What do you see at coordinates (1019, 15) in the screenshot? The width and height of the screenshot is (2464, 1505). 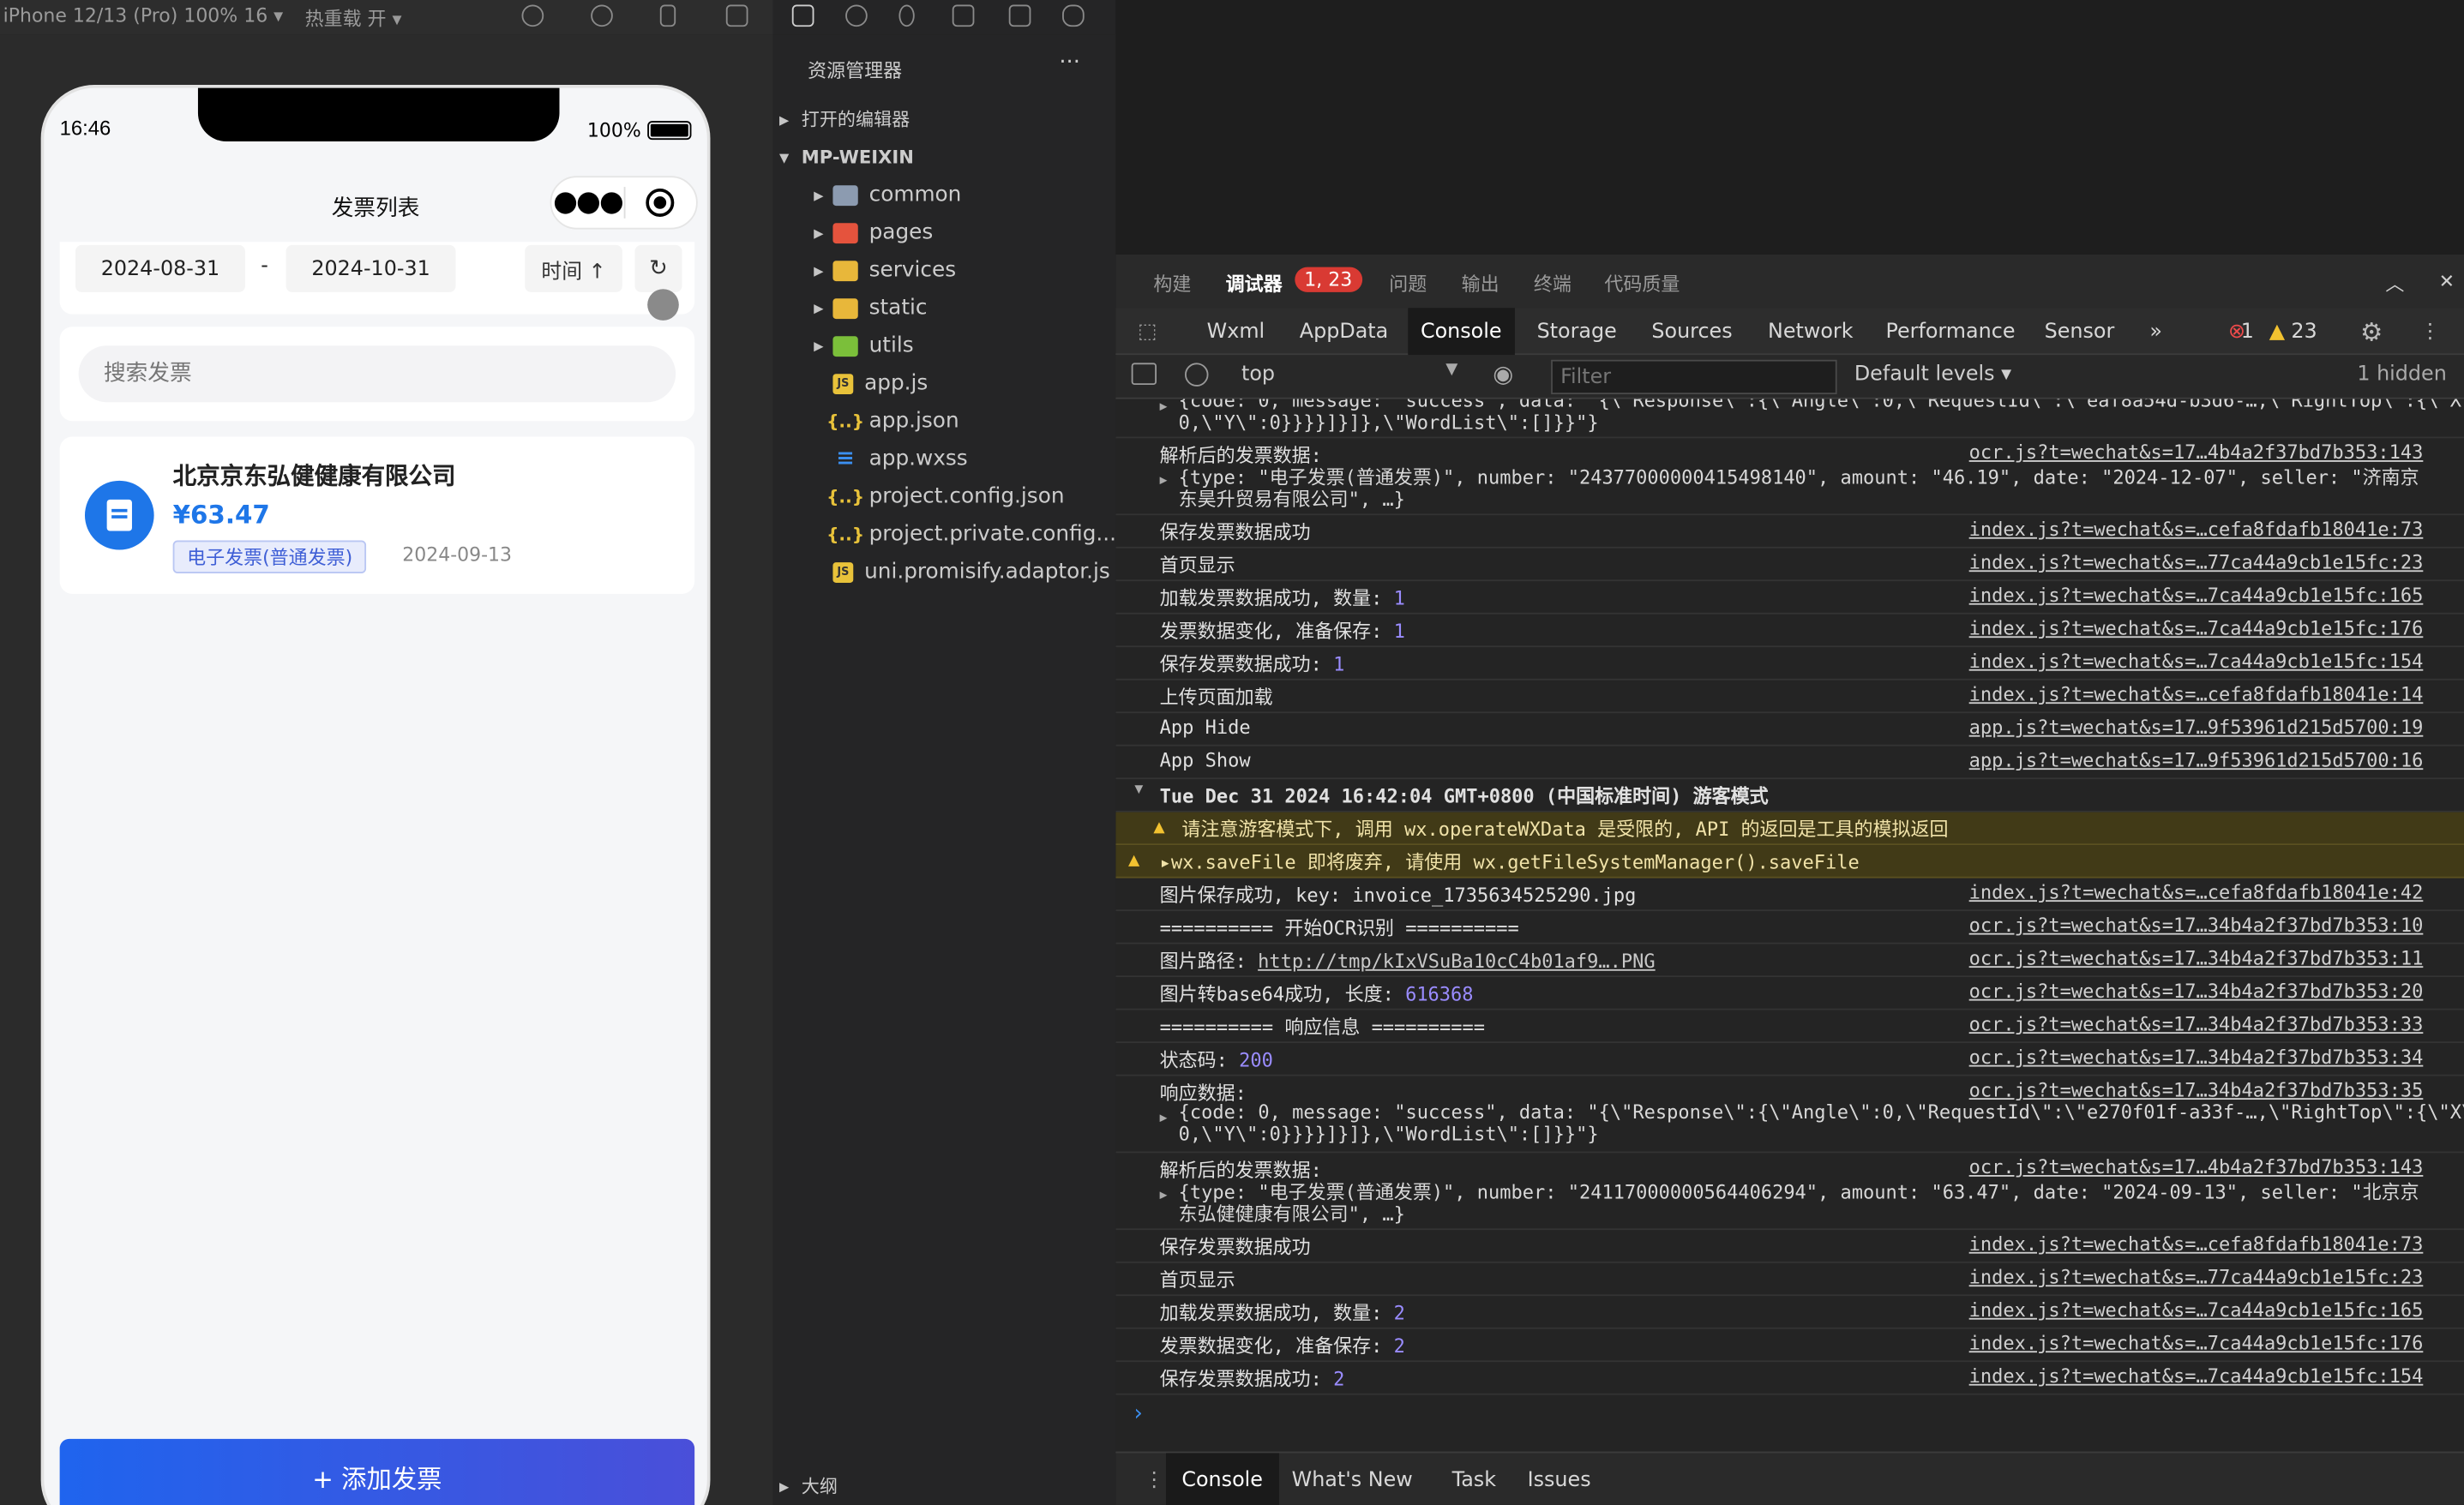 I see `layout-icon` at bounding box center [1019, 15].